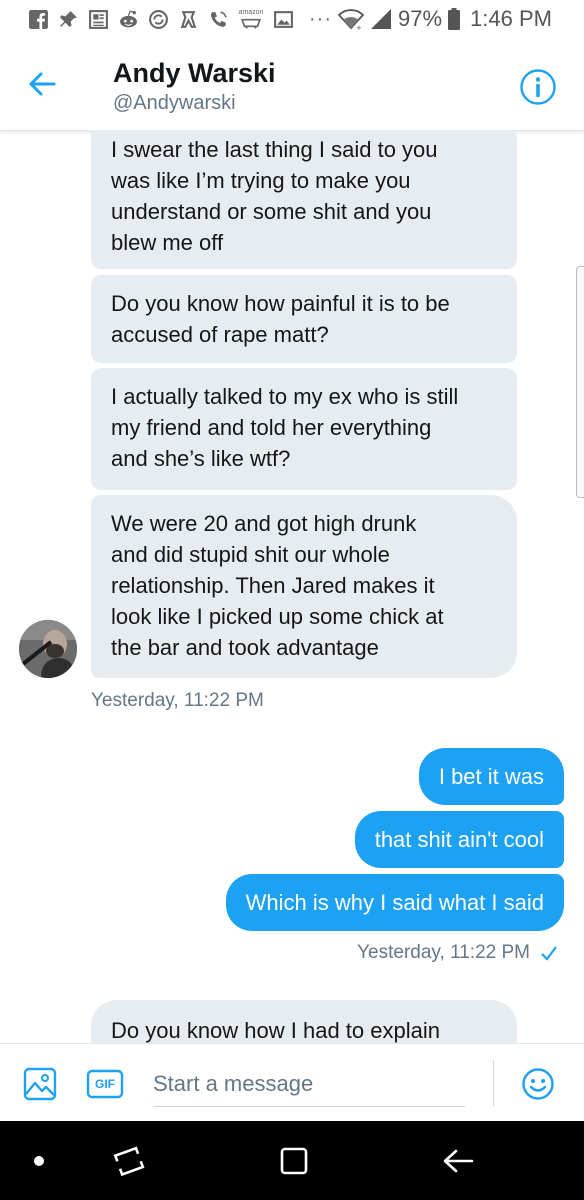 This screenshot has height=1200, width=584. I want to click on message-line: understand or some shit and you, so click(271, 211).